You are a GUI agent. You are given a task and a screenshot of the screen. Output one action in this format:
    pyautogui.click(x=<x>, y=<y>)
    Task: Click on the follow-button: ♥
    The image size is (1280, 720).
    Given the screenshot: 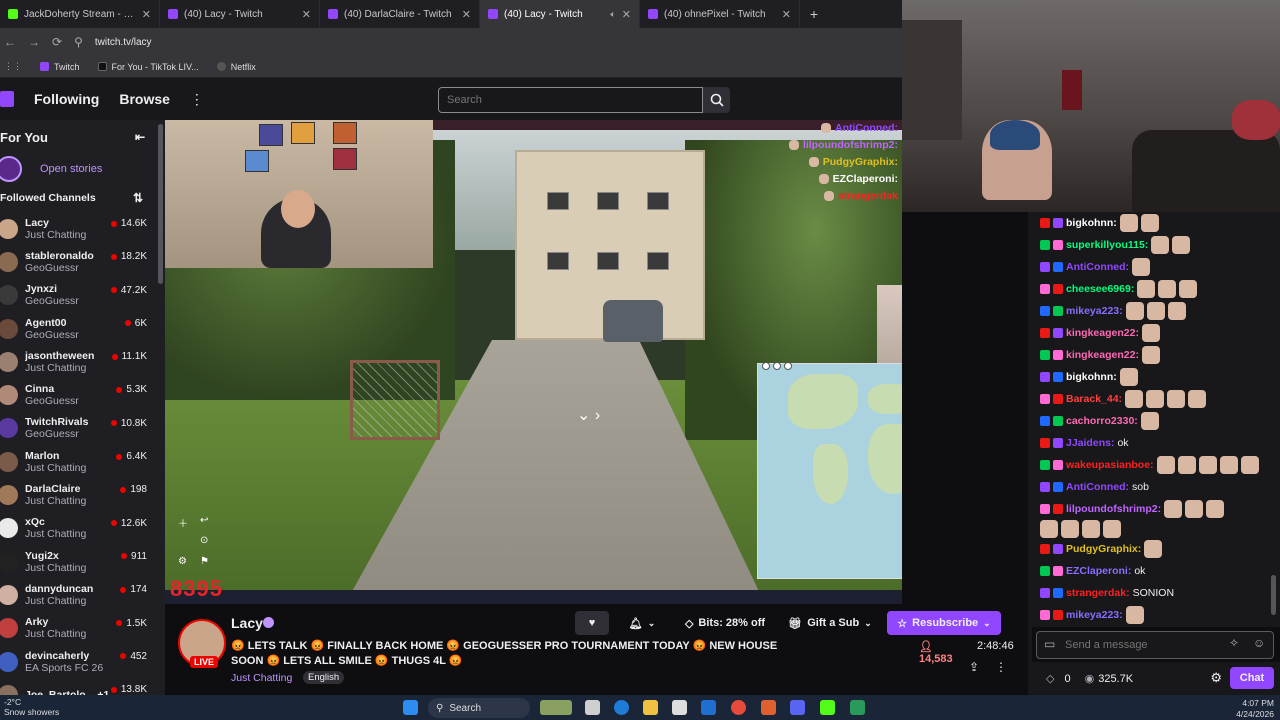 What is the action you would take?
    pyautogui.click(x=592, y=623)
    